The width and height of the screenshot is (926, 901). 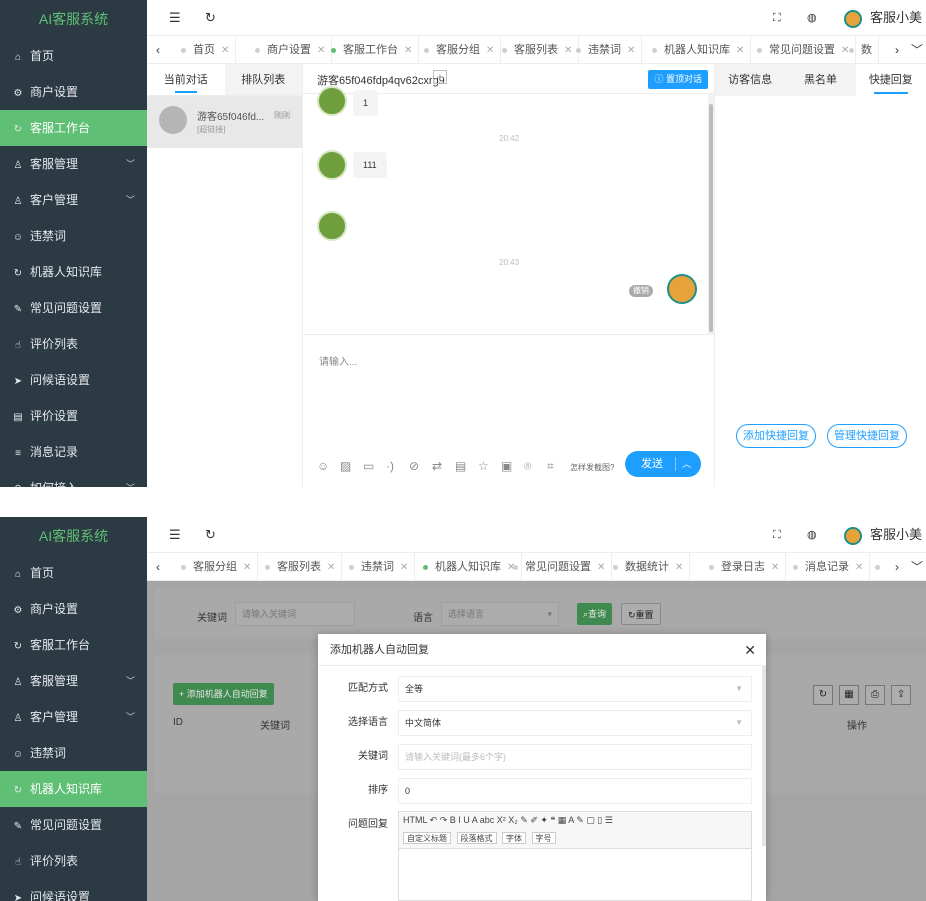 What do you see at coordinates (397, 466) in the screenshot?
I see `voice-icon: ·)` at bounding box center [397, 466].